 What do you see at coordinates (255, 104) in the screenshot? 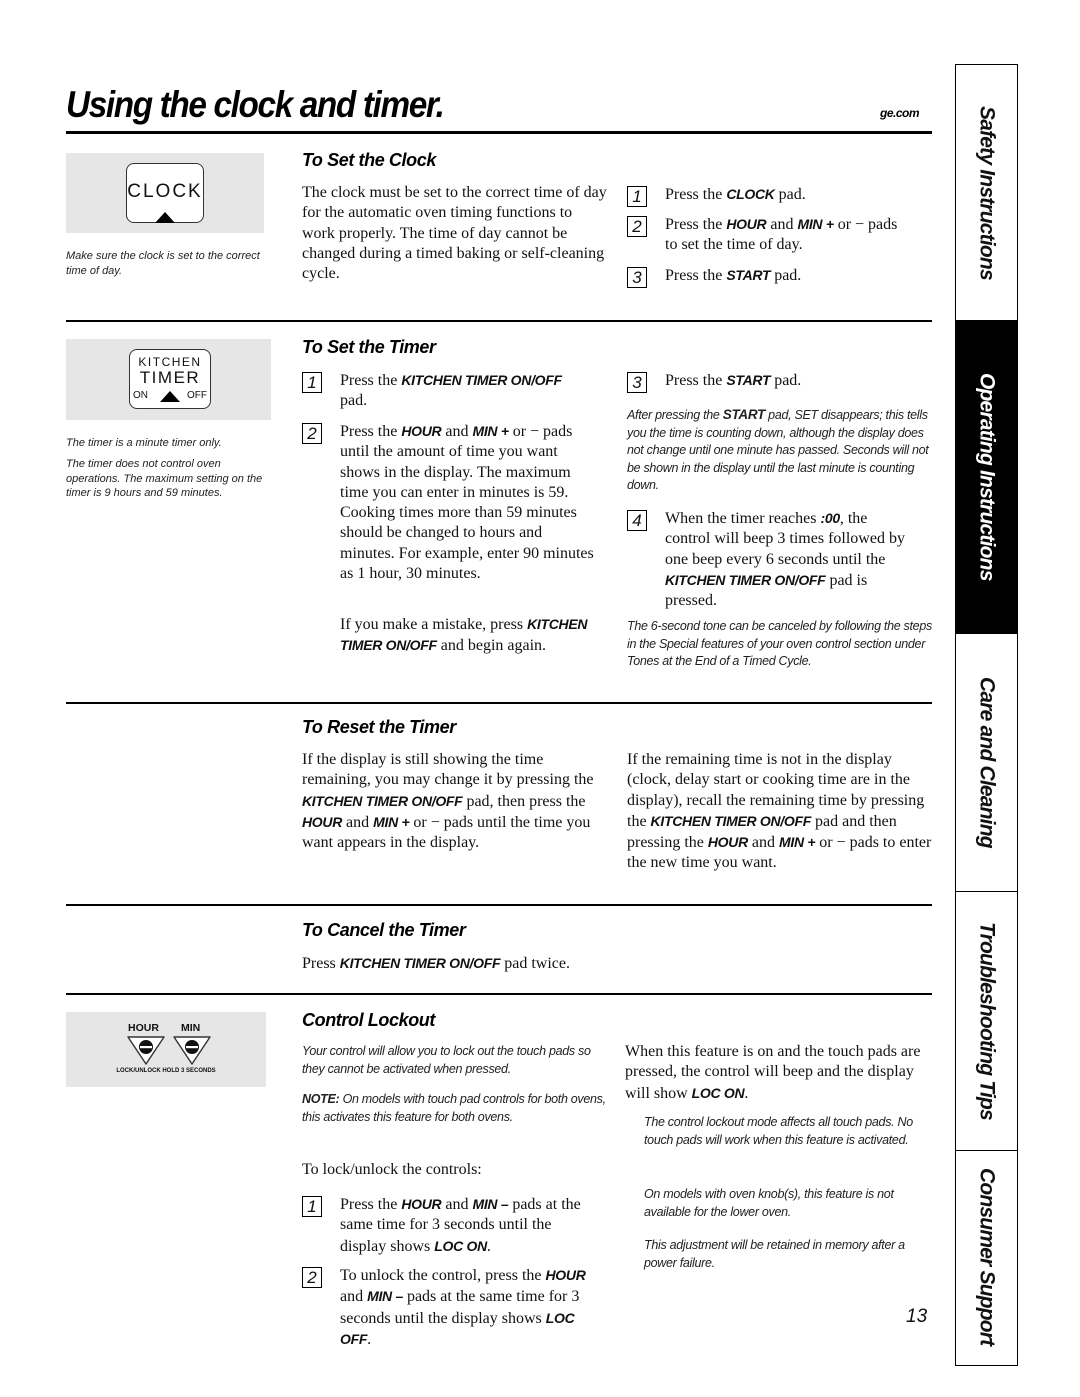
I see `page-title: Using the clock and timer.` at bounding box center [255, 104].